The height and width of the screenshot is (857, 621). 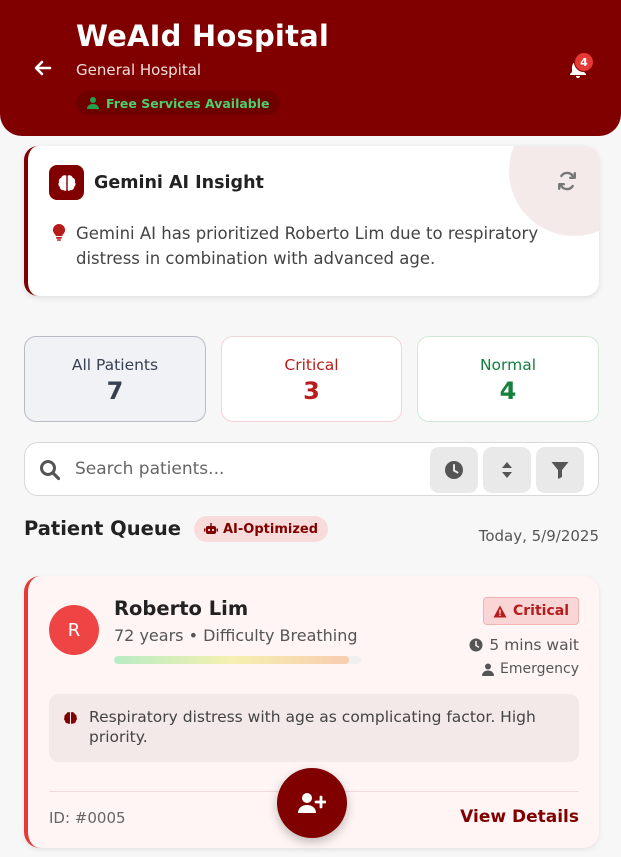 I want to click on status-badge: Critical, so click(x=530, y=611).